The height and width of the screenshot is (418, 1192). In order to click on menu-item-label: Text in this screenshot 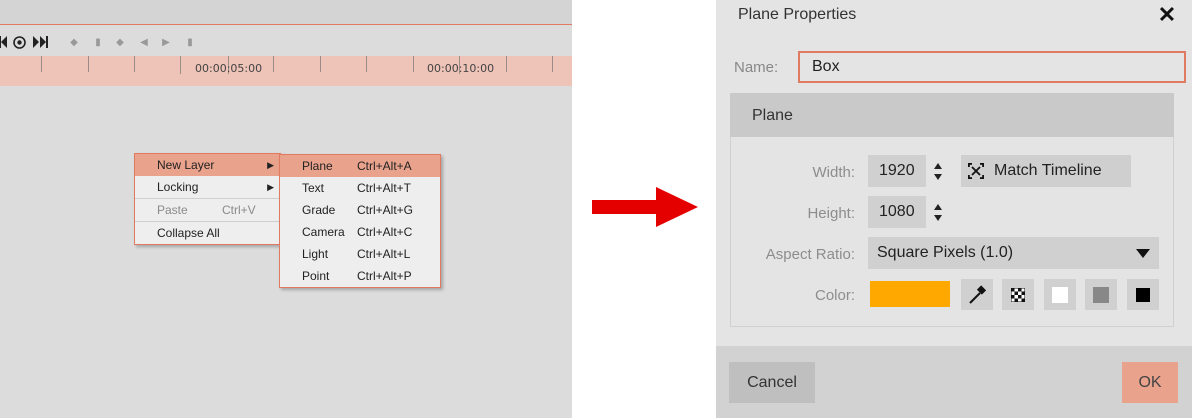, I will do `click(313, 188)`.